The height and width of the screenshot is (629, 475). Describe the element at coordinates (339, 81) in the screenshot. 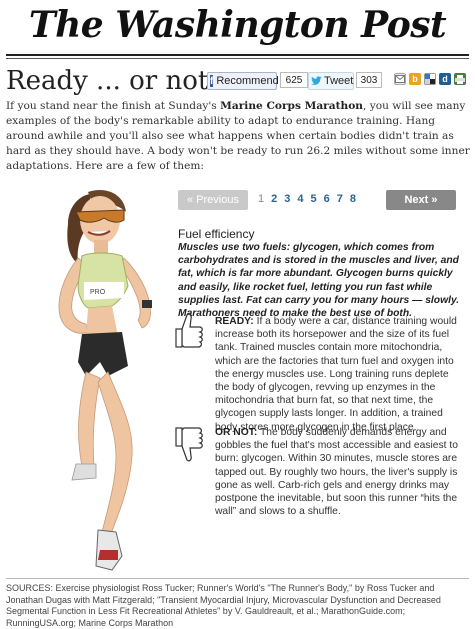

I see `tweet-label: Tweet` at that location.